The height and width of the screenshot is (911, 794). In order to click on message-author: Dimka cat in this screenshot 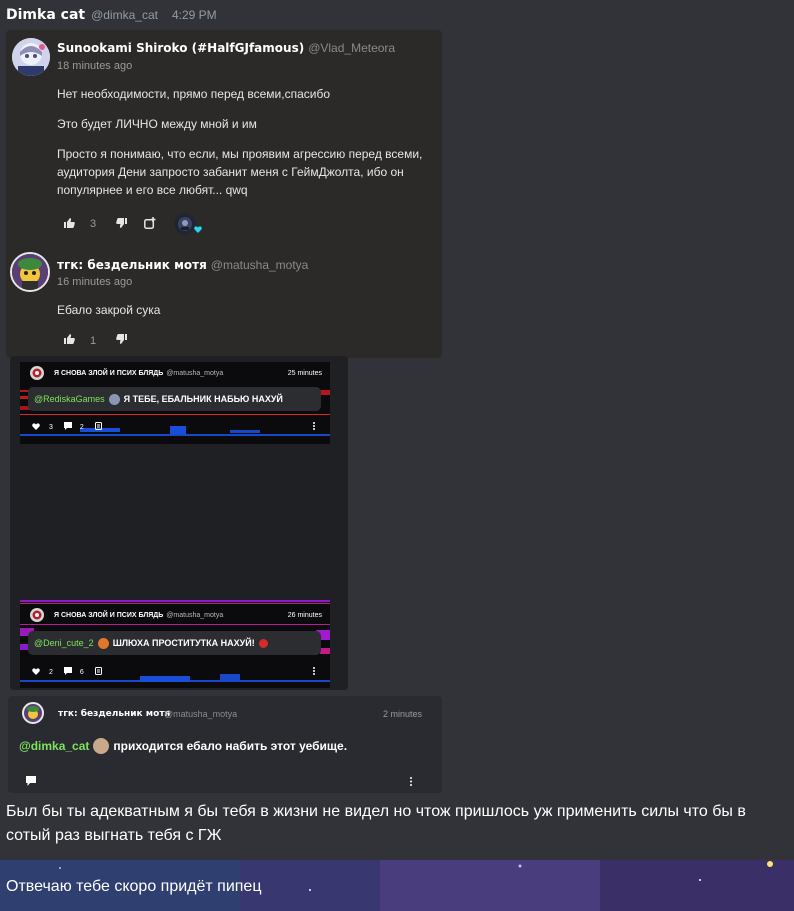, I will do `click(45, 15)`.